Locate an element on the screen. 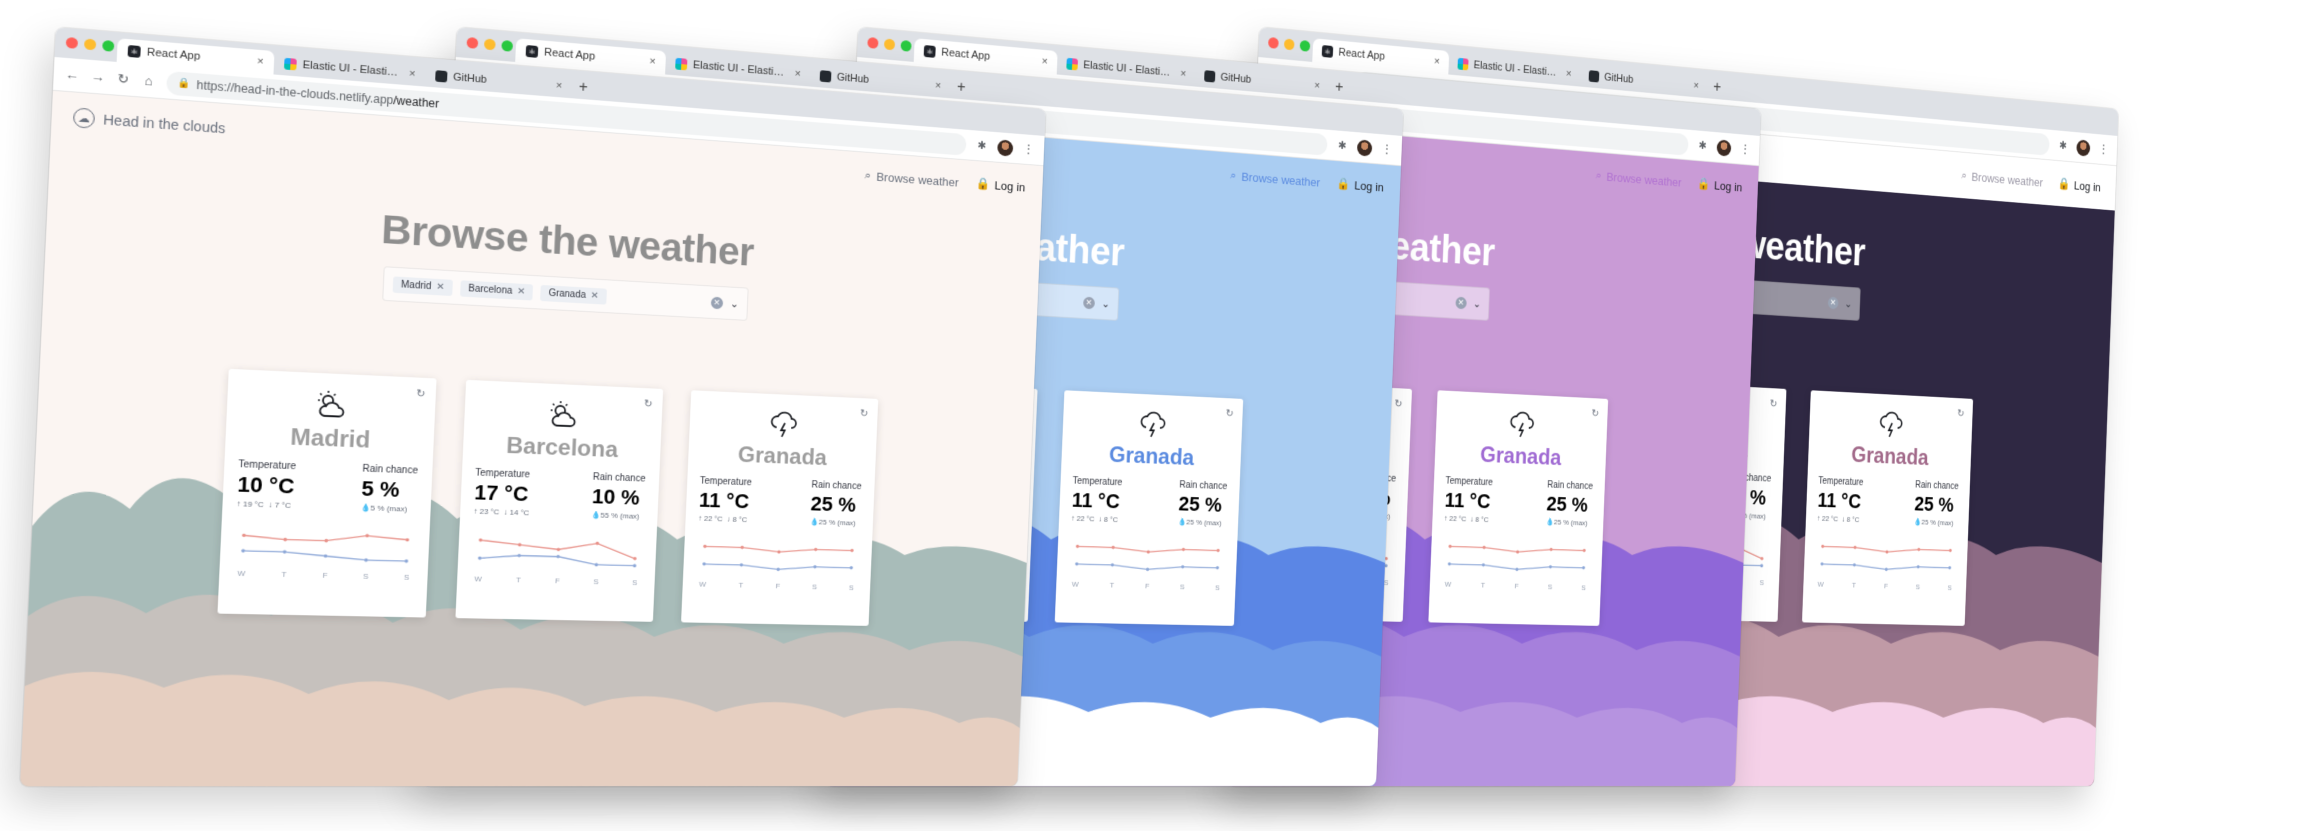 This screenshot has height=831, width=2306. temperature-sparkline is located at coordinates (778, 558).